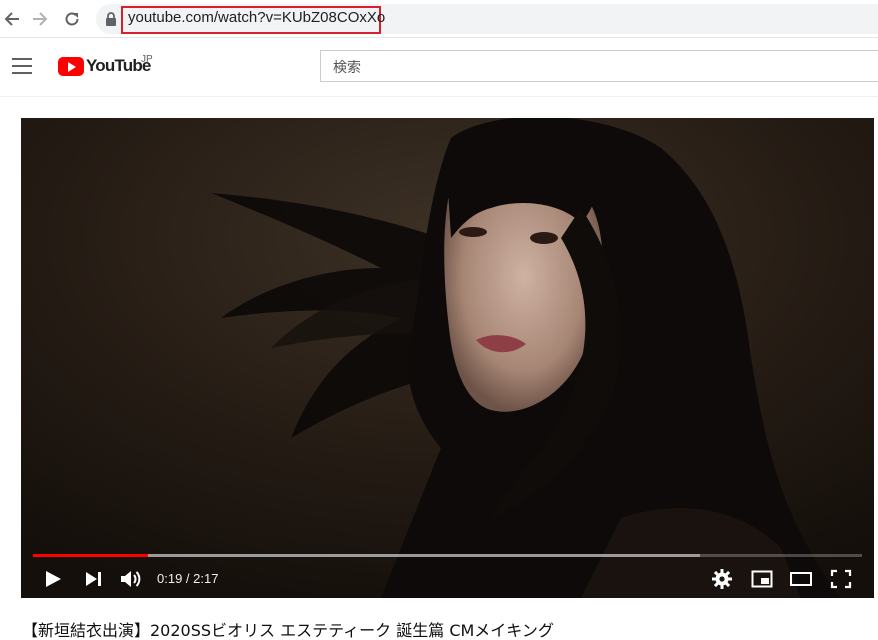 This screenshot has height=640, width=878. I want to click on player-controls: 0:19 / 2:17, so click(447, 579).